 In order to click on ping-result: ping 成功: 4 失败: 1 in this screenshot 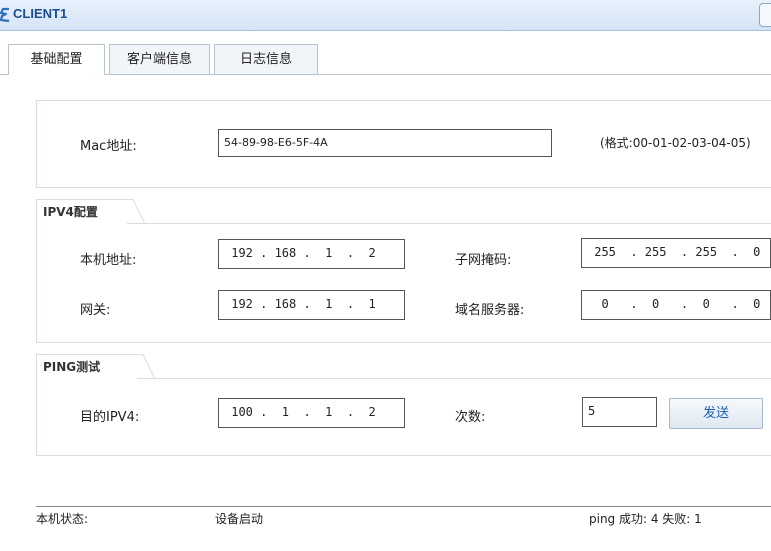, I will do `click(645, 519)`.